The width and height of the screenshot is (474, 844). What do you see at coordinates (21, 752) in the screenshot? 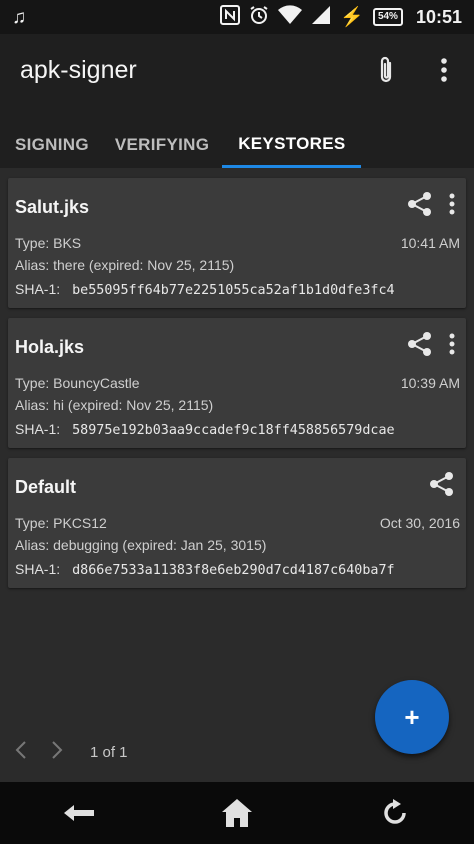
I see `previous-page-icon` at bounding box center [21, 752].